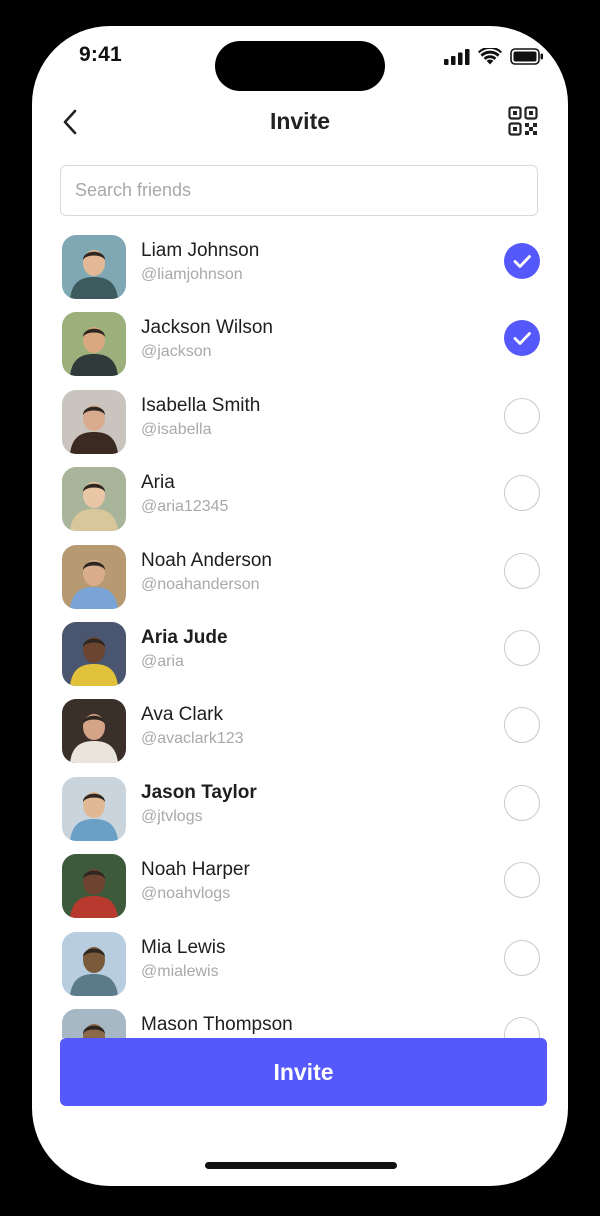  Describe the element at coordinates (200, 250) in the screenshot. I see `friend-name: Liam Johnson` at that location.